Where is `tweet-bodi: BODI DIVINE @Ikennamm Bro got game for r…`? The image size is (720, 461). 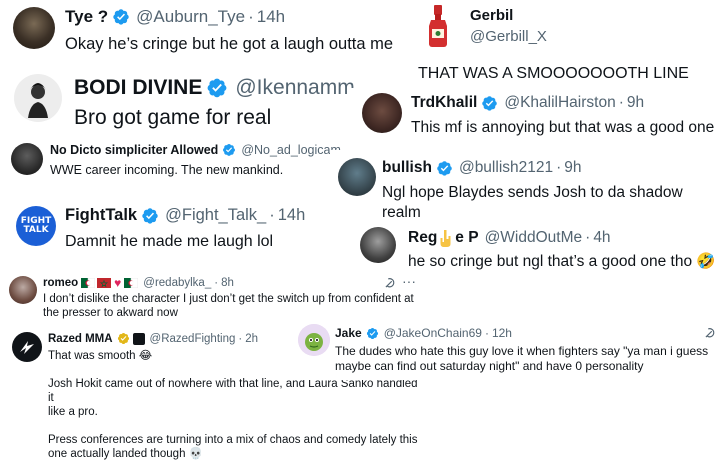 tweet-bodi: BODI DIVINE @Ikennamm Bro got game for r… is located at coordinates (180, 99).